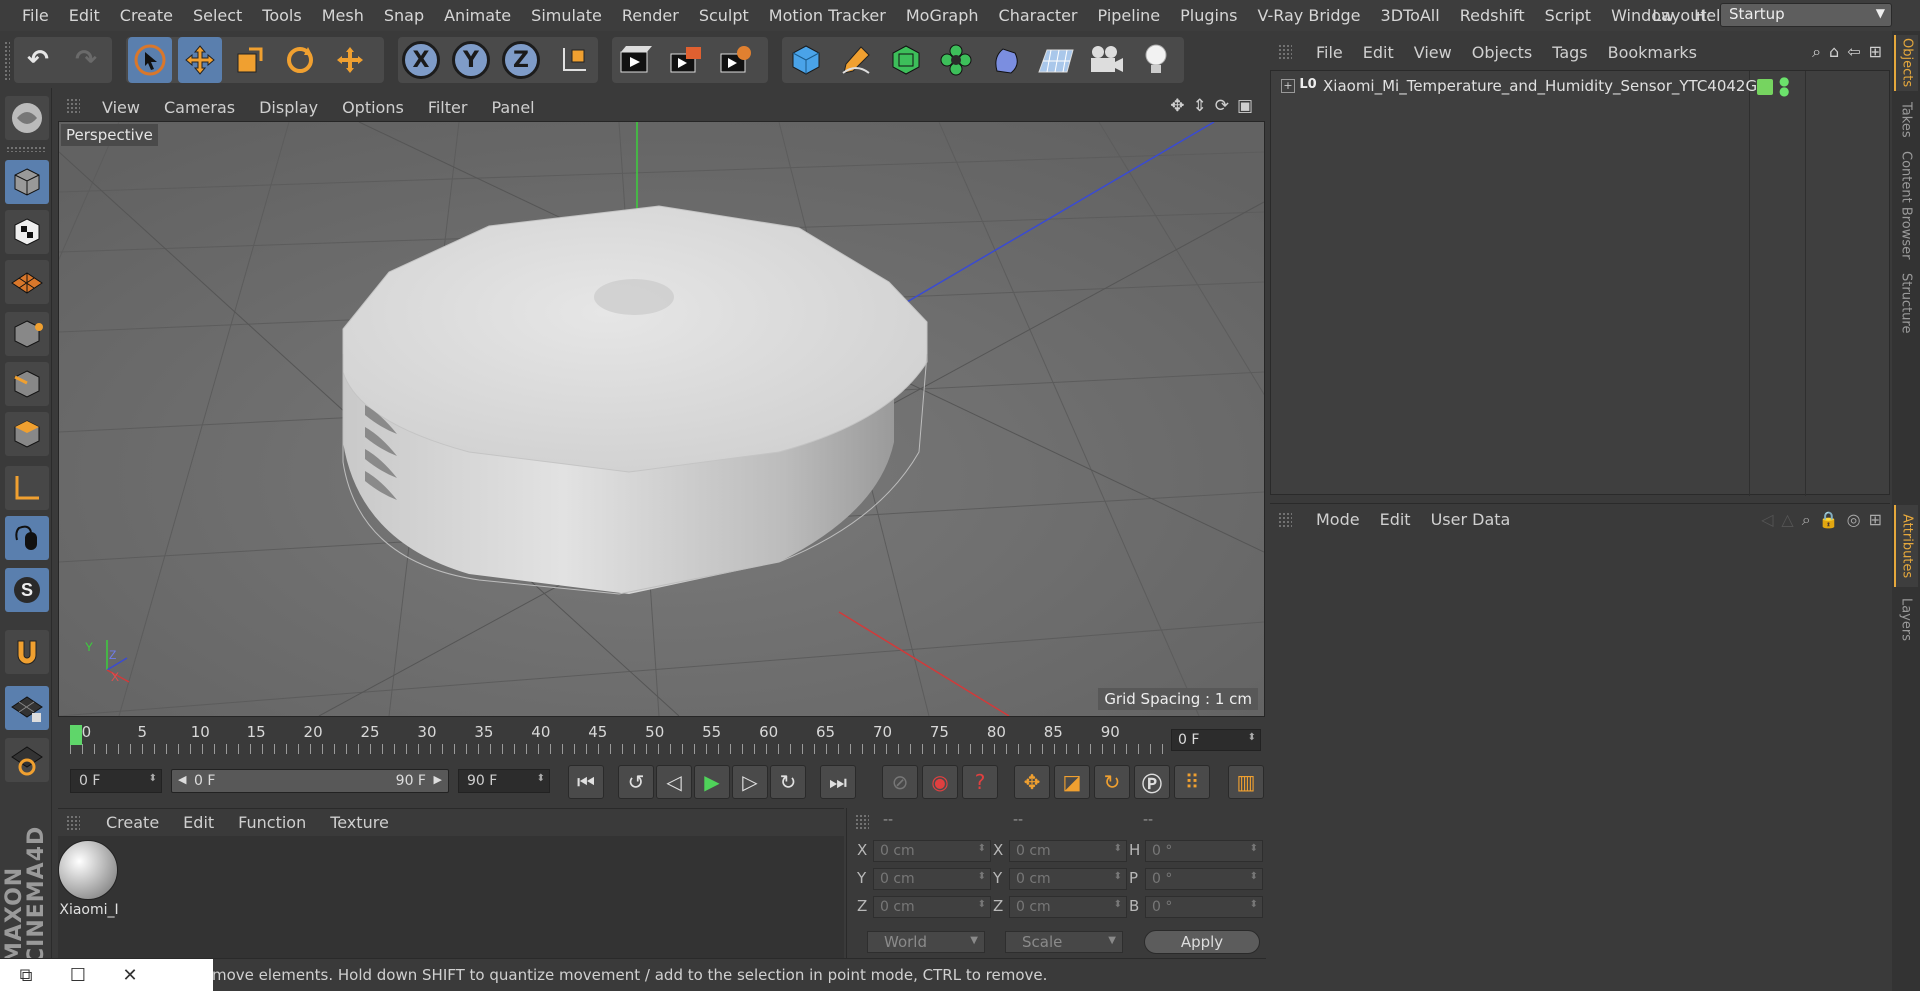  Describe the element at coordinates (827, 15) in the screenshot. I see `menu-motion-tracker: Motion Tracker` at that location.